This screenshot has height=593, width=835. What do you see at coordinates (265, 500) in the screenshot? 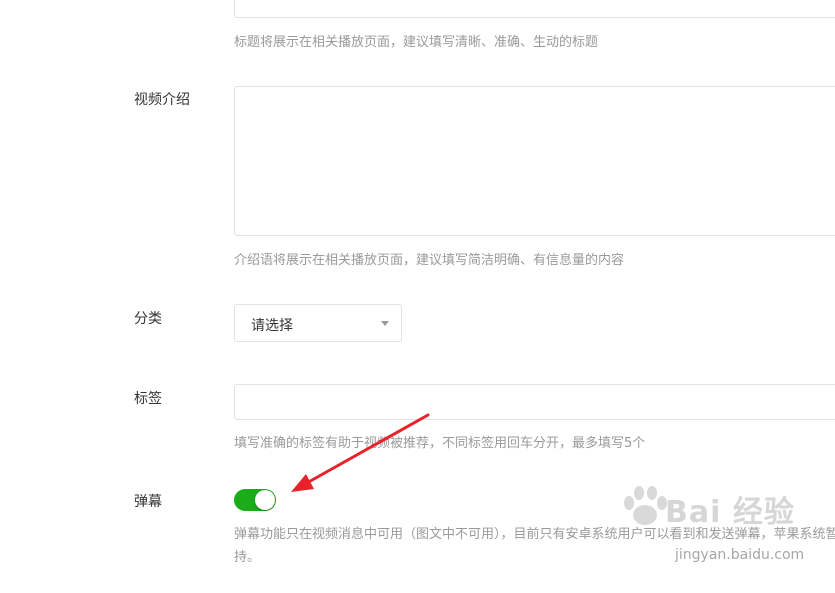
I see `toggle-knob` at bounding box center [265, 500].